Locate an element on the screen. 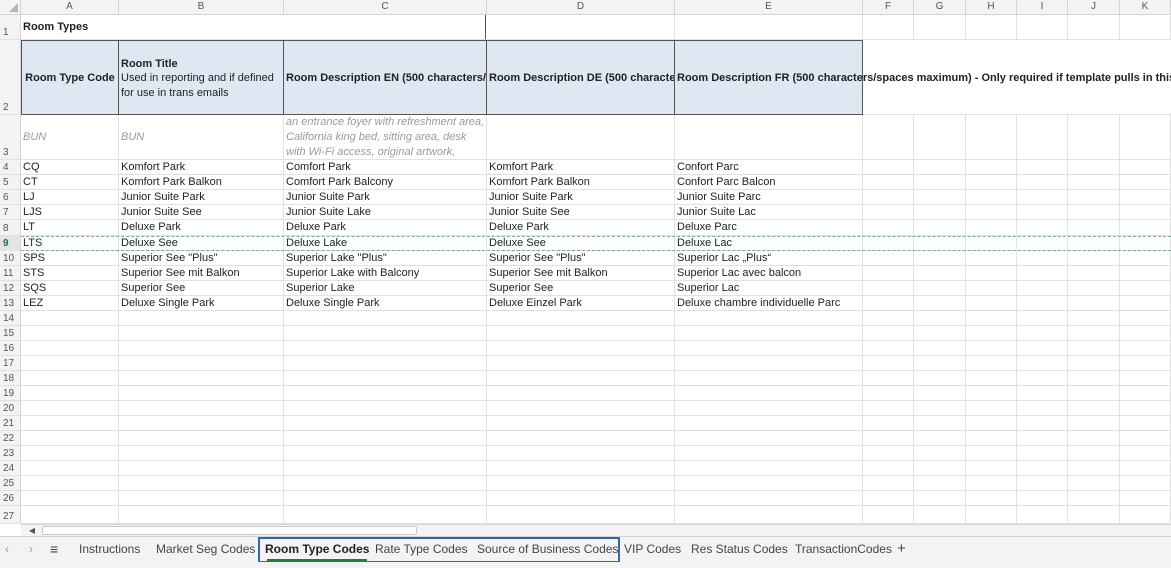 This screenshot has width=1171, height=568. row-header: 26 is located at coordinates (10, 498).